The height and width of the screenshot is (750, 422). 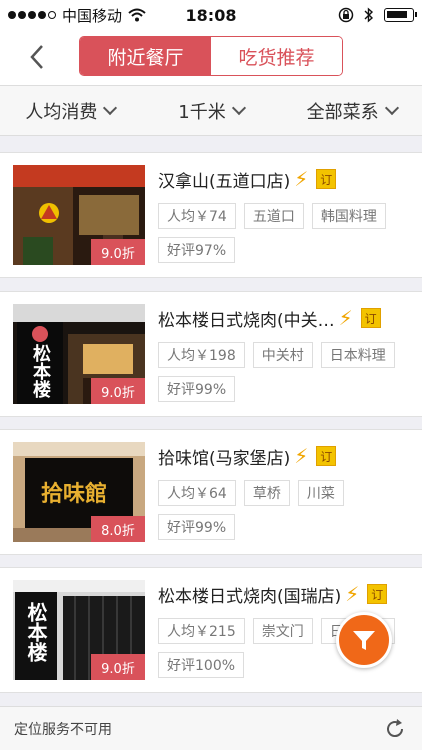 I want to click on discount-badge: 8.0折, so click(x=118, y=529).